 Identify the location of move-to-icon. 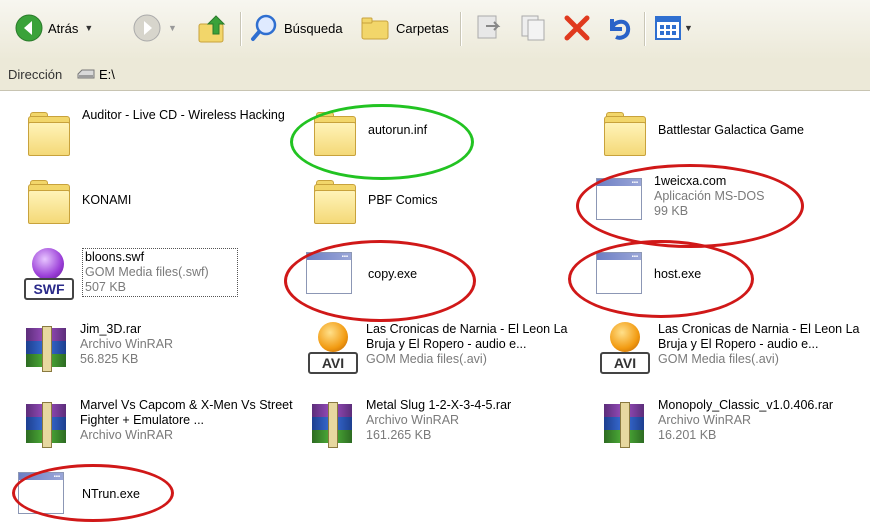
(489, 27).